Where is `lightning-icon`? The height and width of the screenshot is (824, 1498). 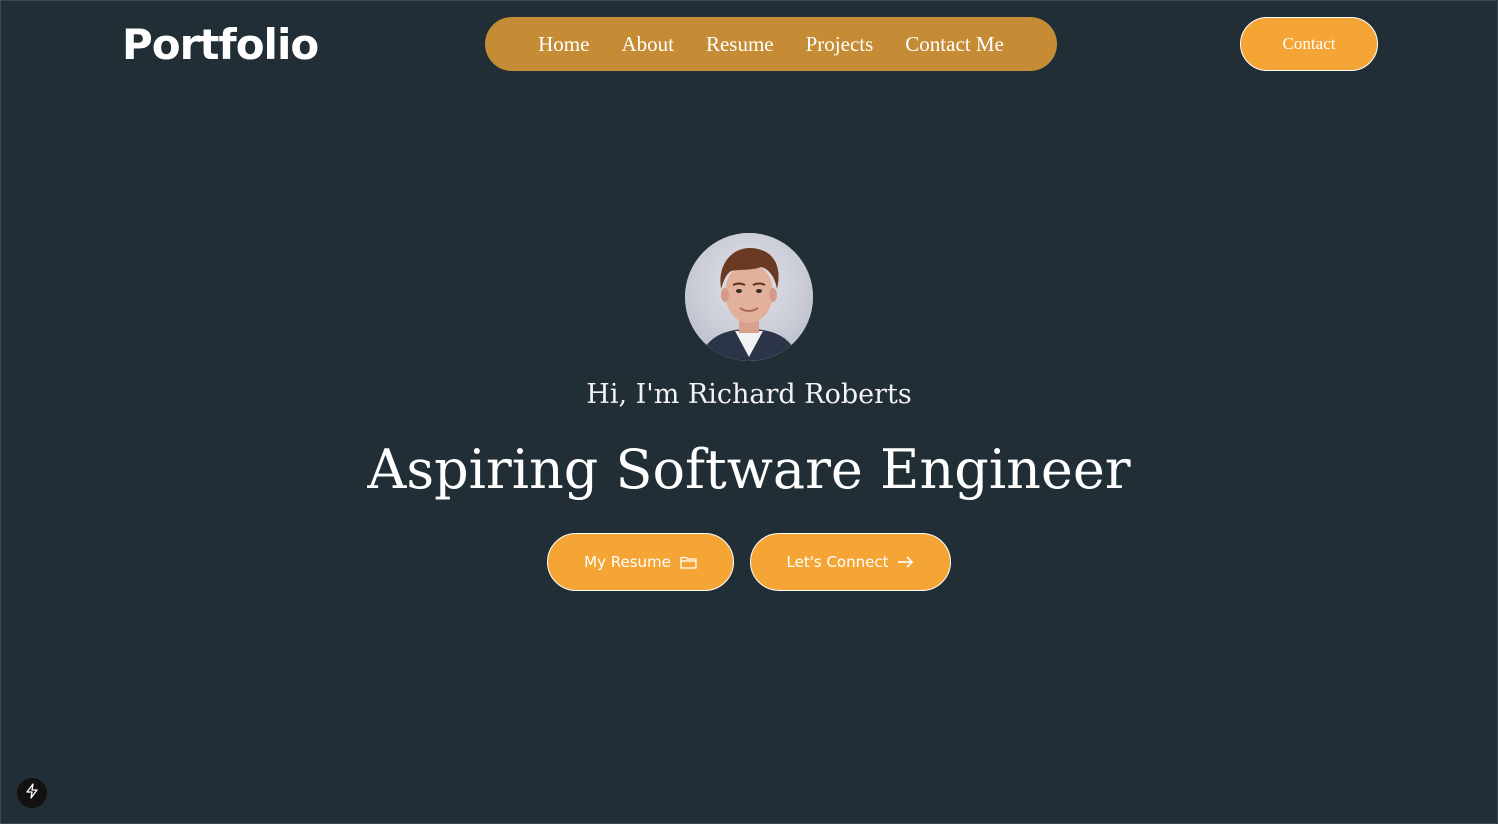
lightning-icon is located at coordinates (32, 793).